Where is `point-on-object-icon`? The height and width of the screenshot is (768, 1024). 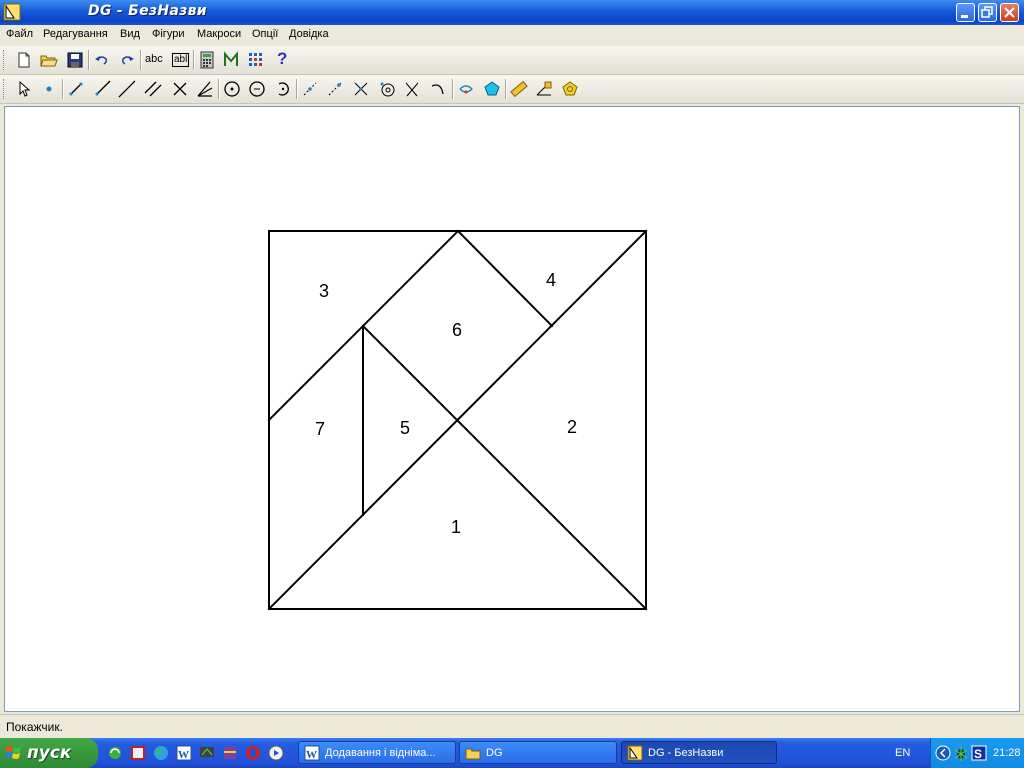 point-on-object-icon is located at coordinates (335, 89).